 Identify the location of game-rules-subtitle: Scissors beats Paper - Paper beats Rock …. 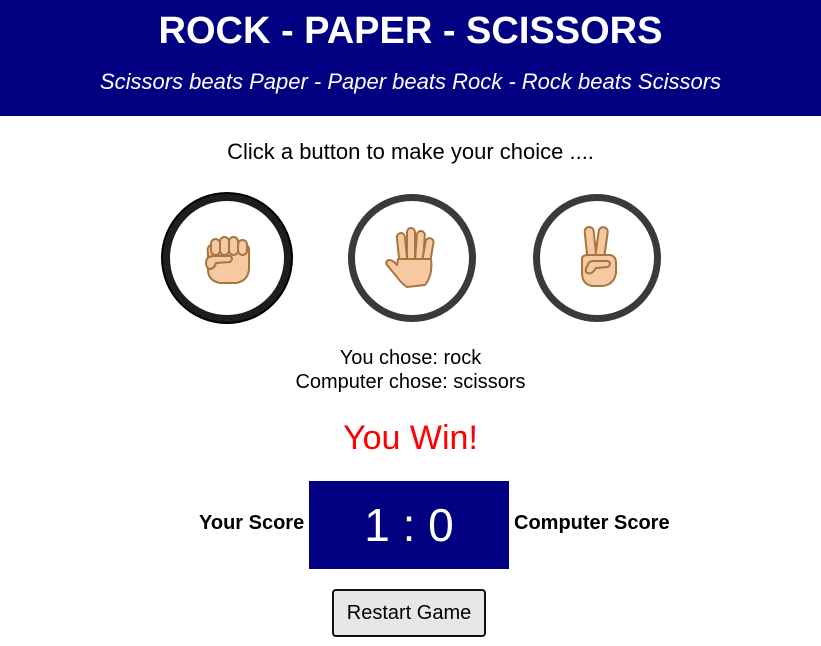
(410, 81).